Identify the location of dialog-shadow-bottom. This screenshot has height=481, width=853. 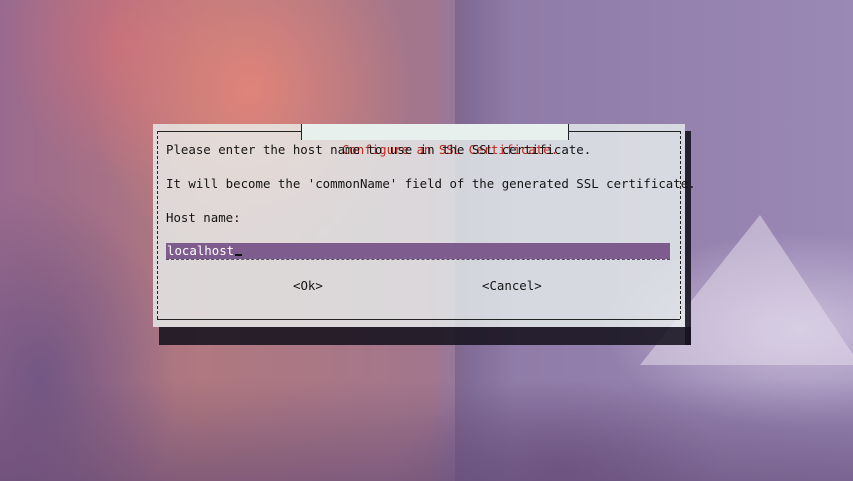
(425, 336).